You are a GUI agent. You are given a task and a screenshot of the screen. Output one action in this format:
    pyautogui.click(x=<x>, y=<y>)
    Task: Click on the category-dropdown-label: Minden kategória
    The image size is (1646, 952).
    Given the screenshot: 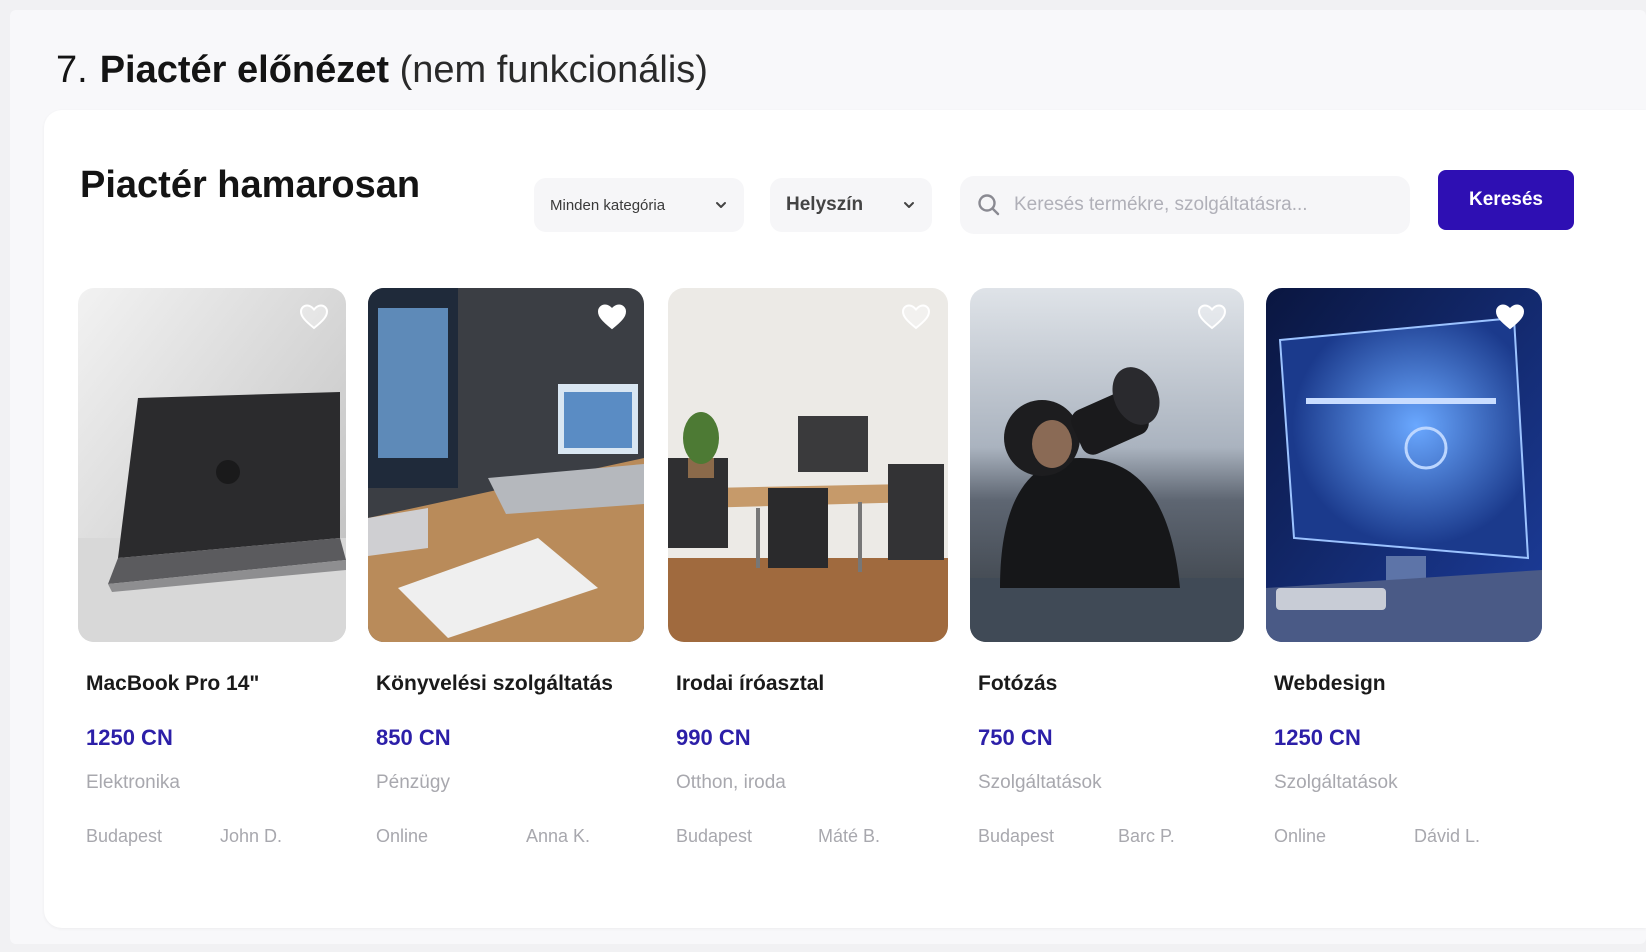 What is the action you would take?
    pyautogui.click(x=608, y=205)
    